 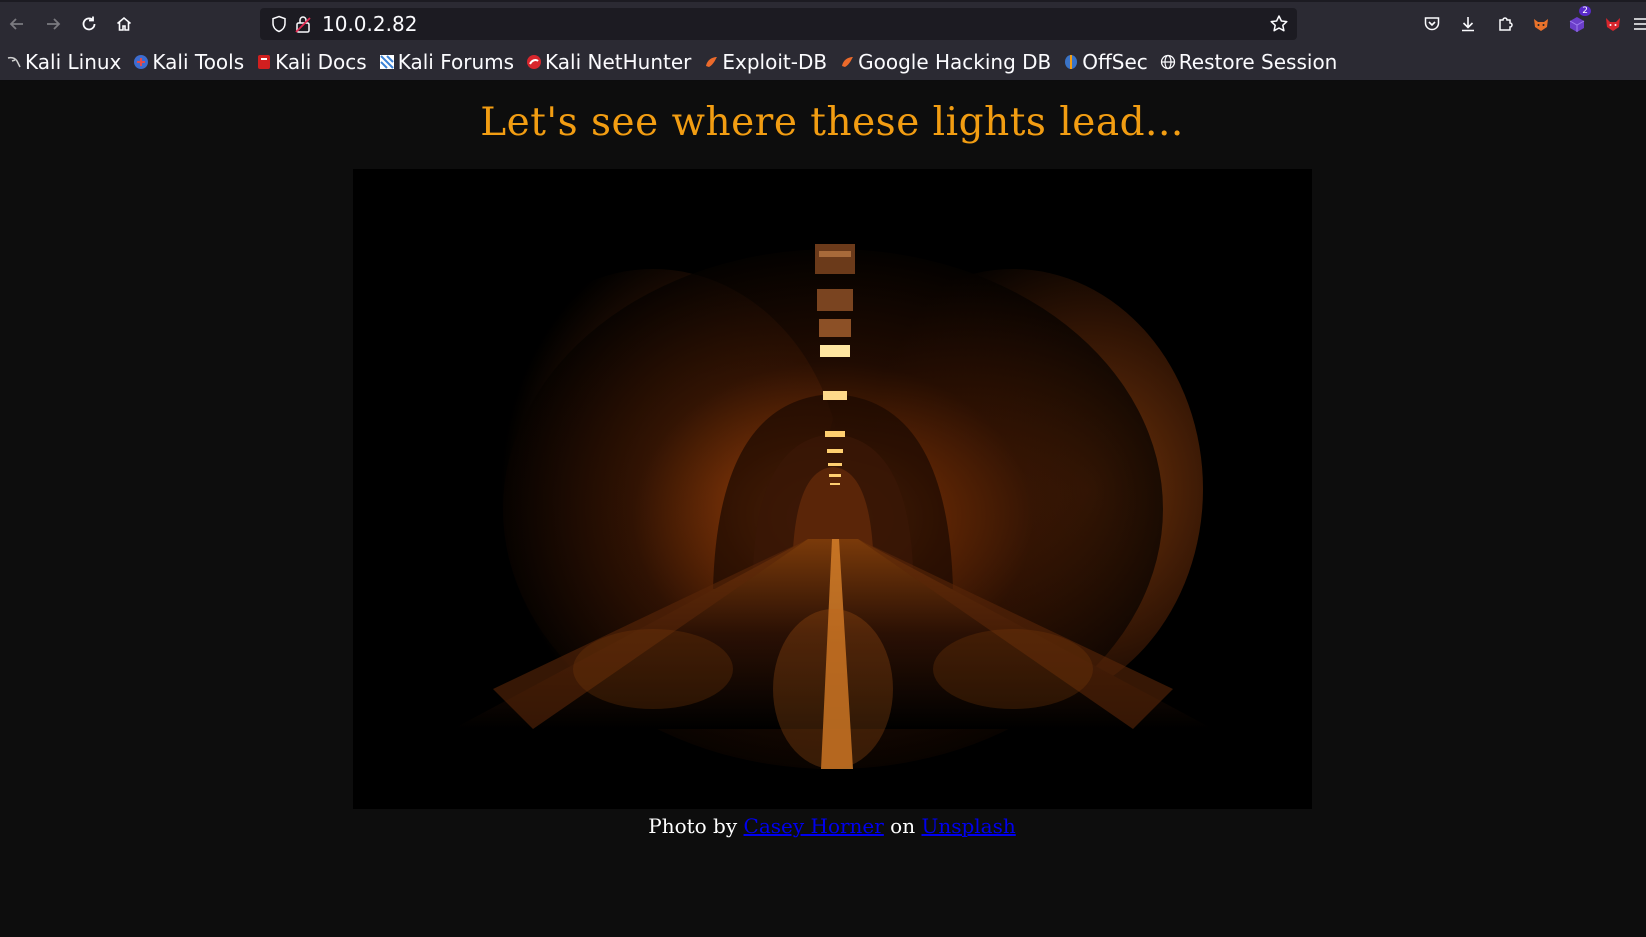 What do you see at coordinates (945, 62) in the screenshot?
I see `bookmark-google-hacking-db: Google Hacking DB` at bounding box center [945, 62].